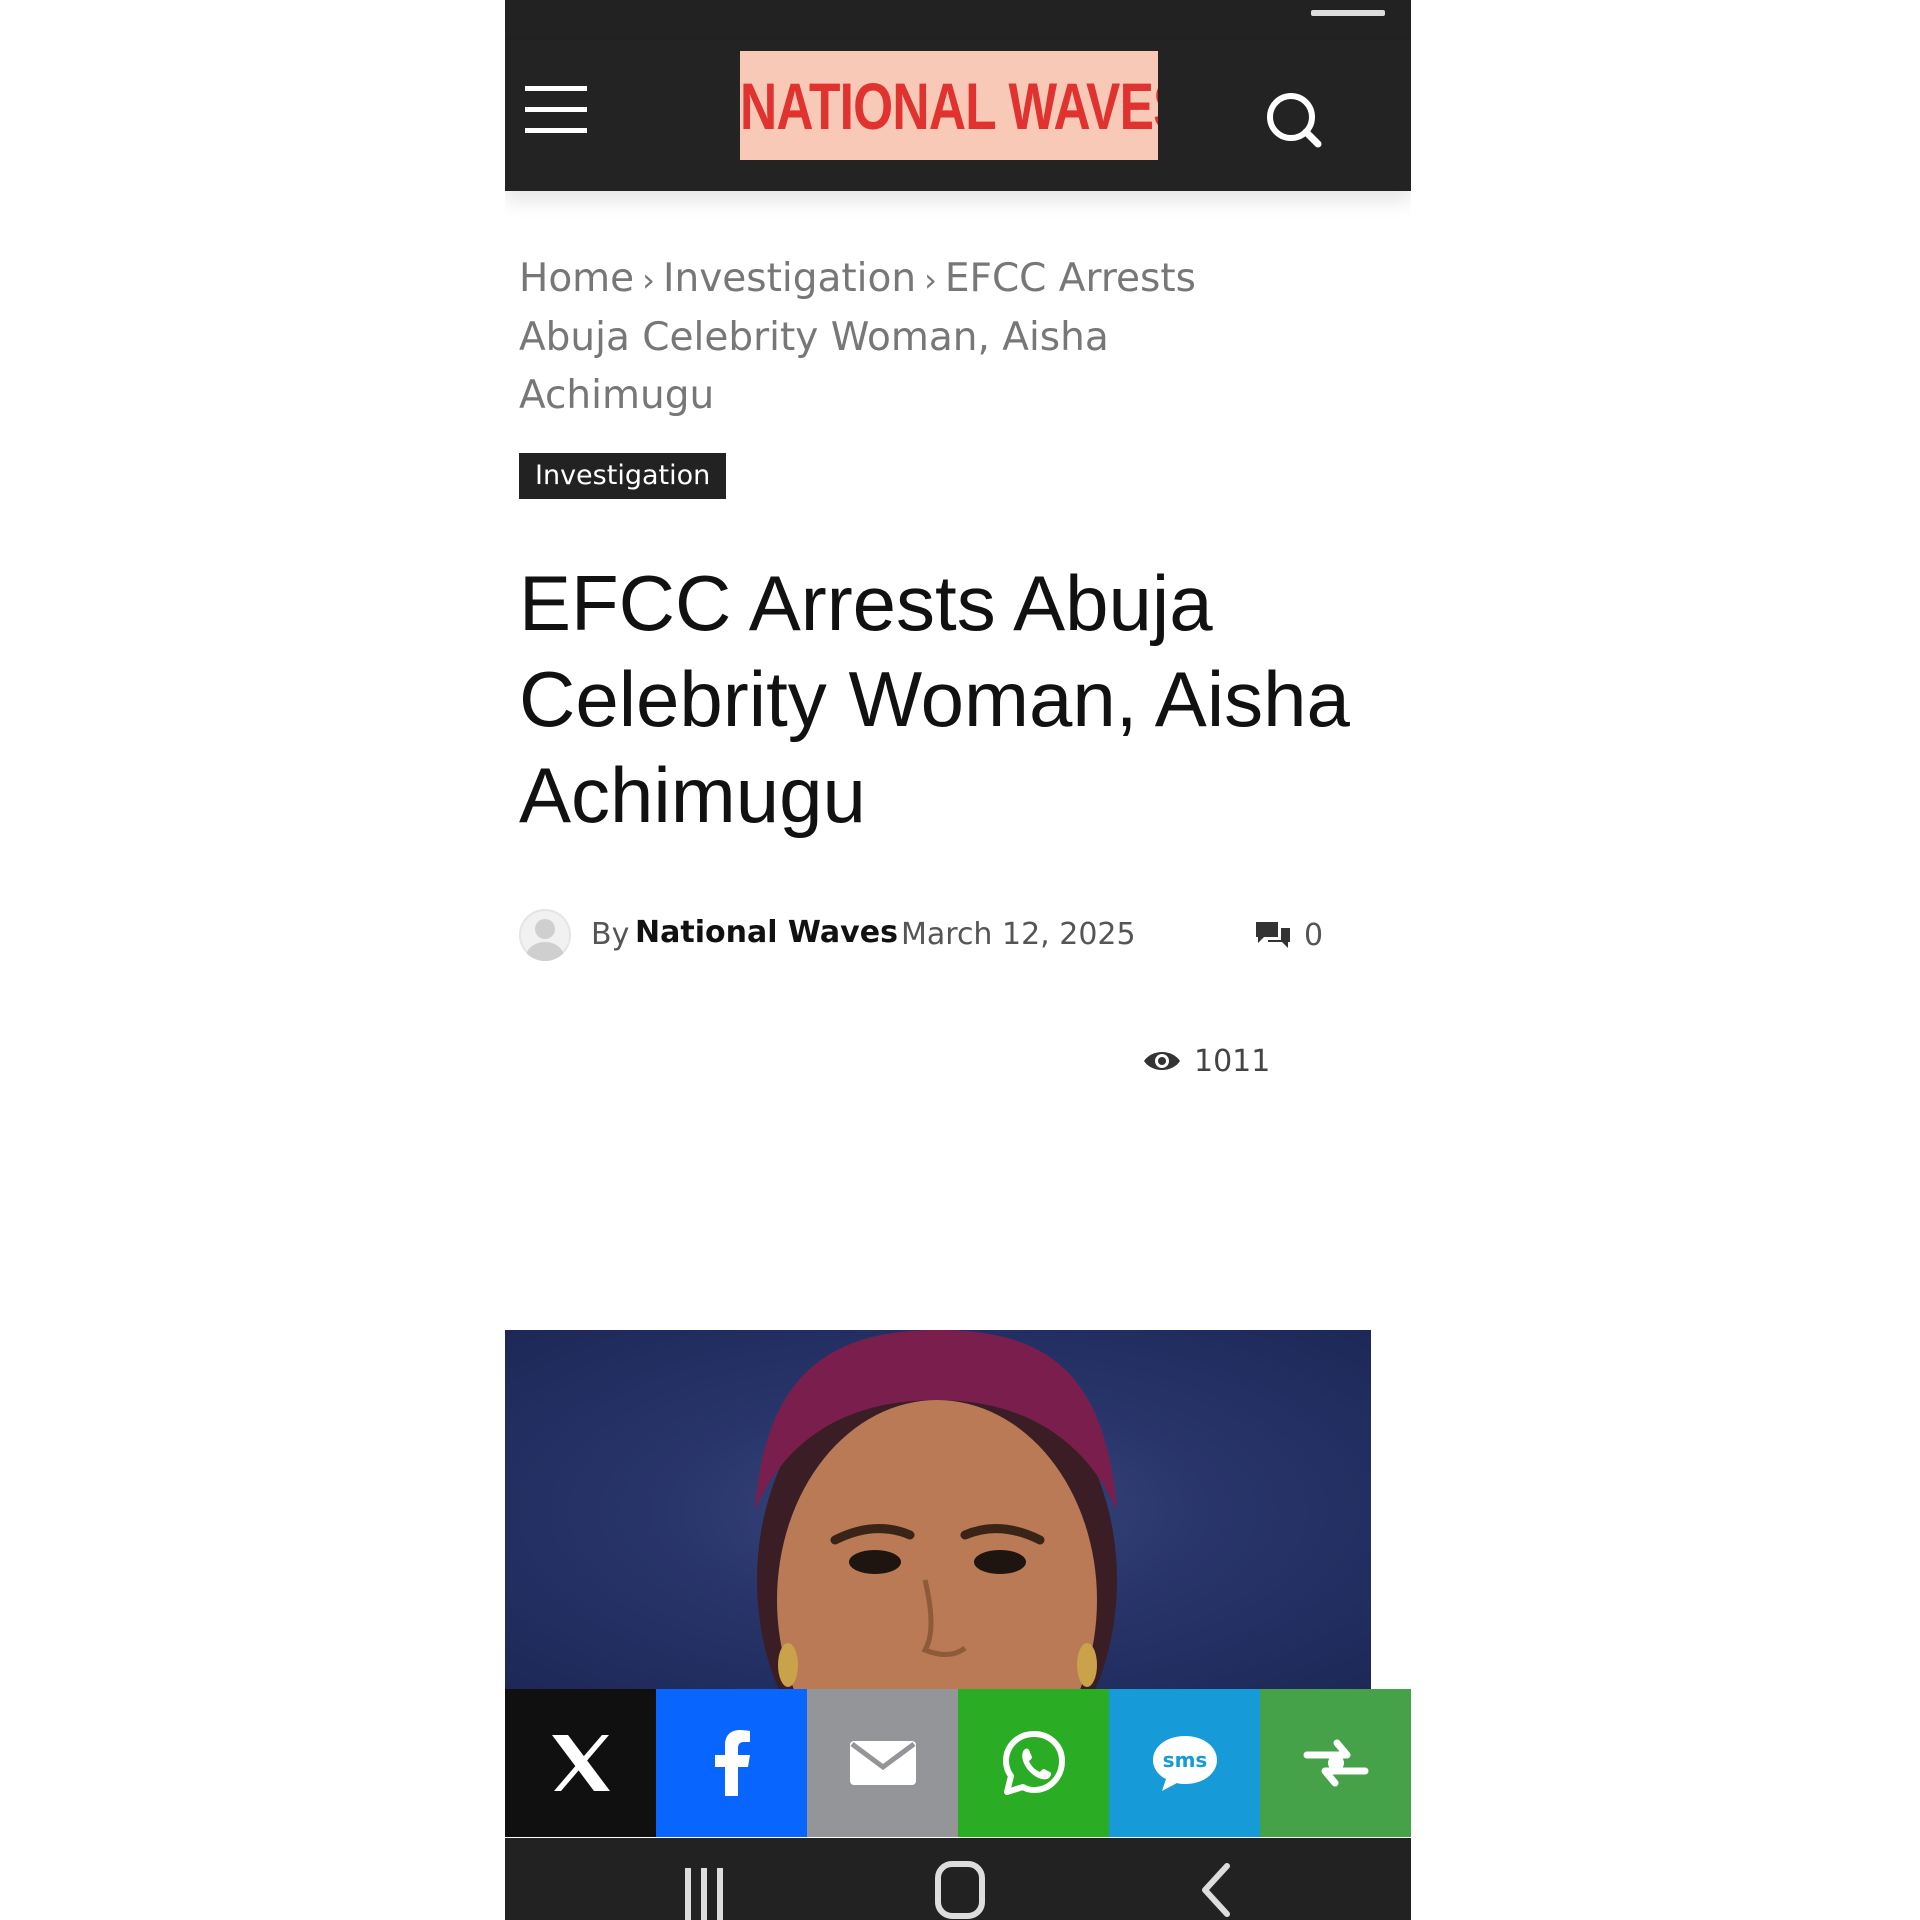 The image size is (1920, 1920). I want to click on home-button-icon, so click(960, 1889).